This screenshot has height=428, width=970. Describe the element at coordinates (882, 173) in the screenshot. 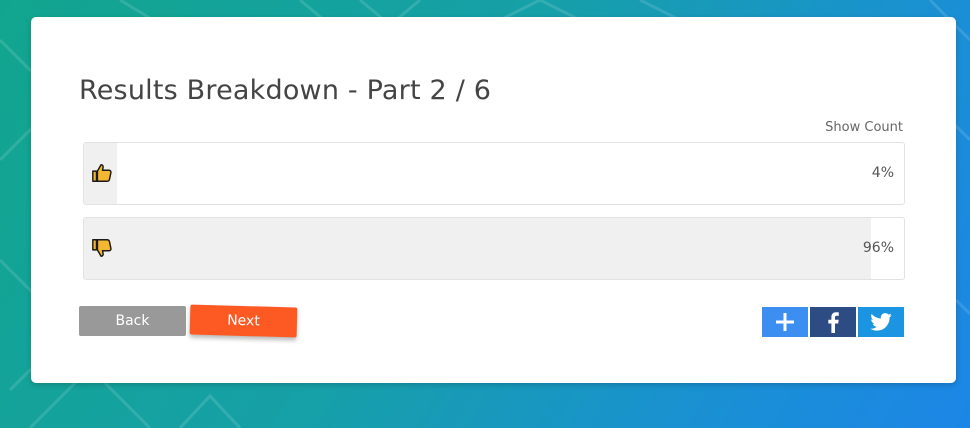

I see `result-percent: 4%` at that location.